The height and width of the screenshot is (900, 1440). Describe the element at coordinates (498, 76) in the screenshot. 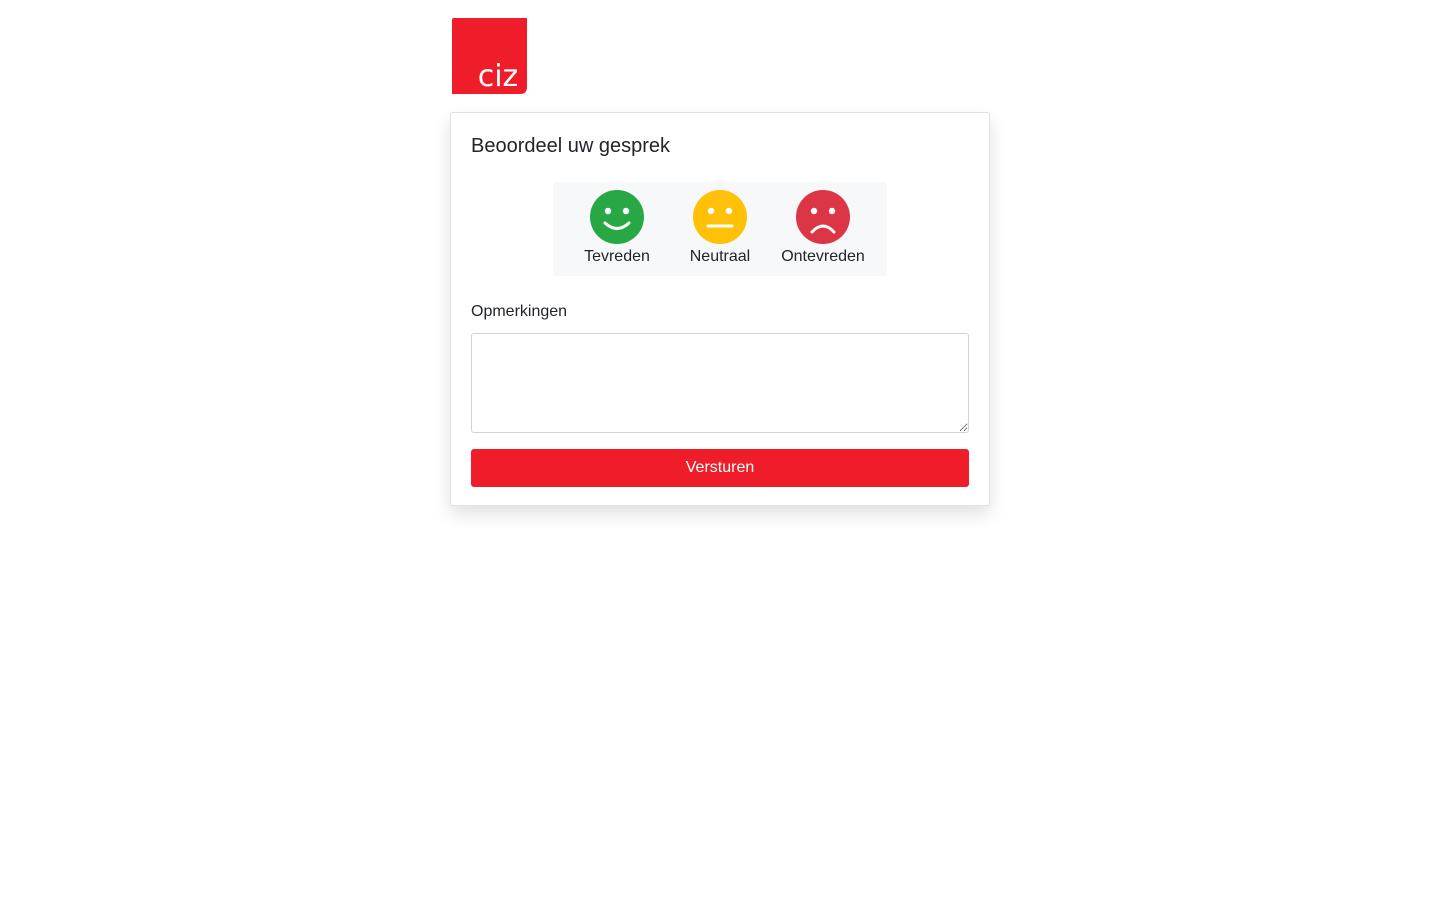

I see `svg-text: ciz` at that location.